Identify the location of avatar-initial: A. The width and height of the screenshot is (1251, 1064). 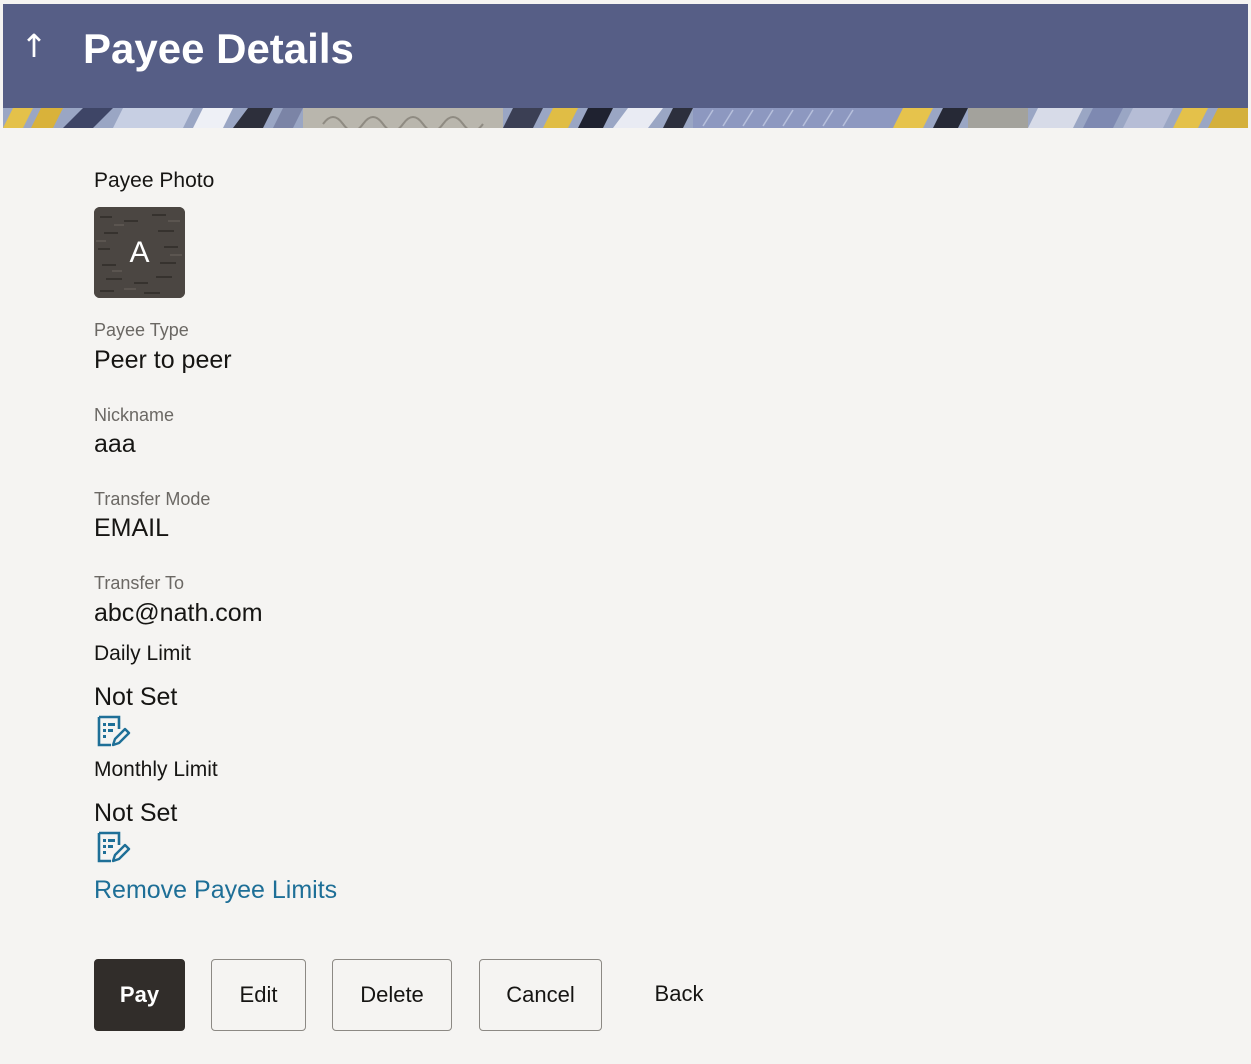
(139, 252).